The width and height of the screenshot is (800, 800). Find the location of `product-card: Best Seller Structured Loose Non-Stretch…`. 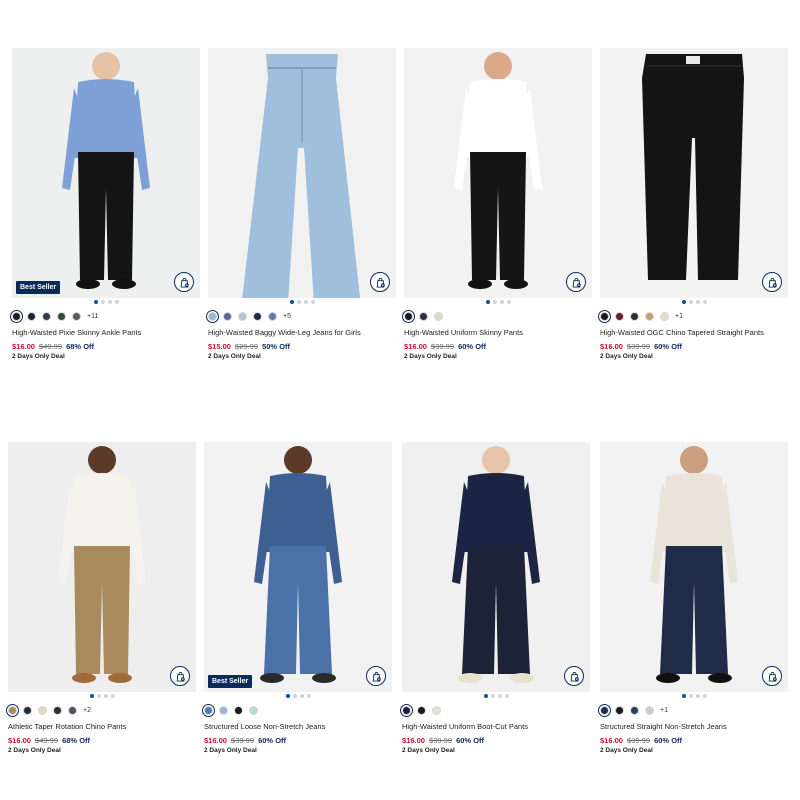

product-card: Best Seller Structured Loose Non-Stretch… is located at coordinates (297, 598).